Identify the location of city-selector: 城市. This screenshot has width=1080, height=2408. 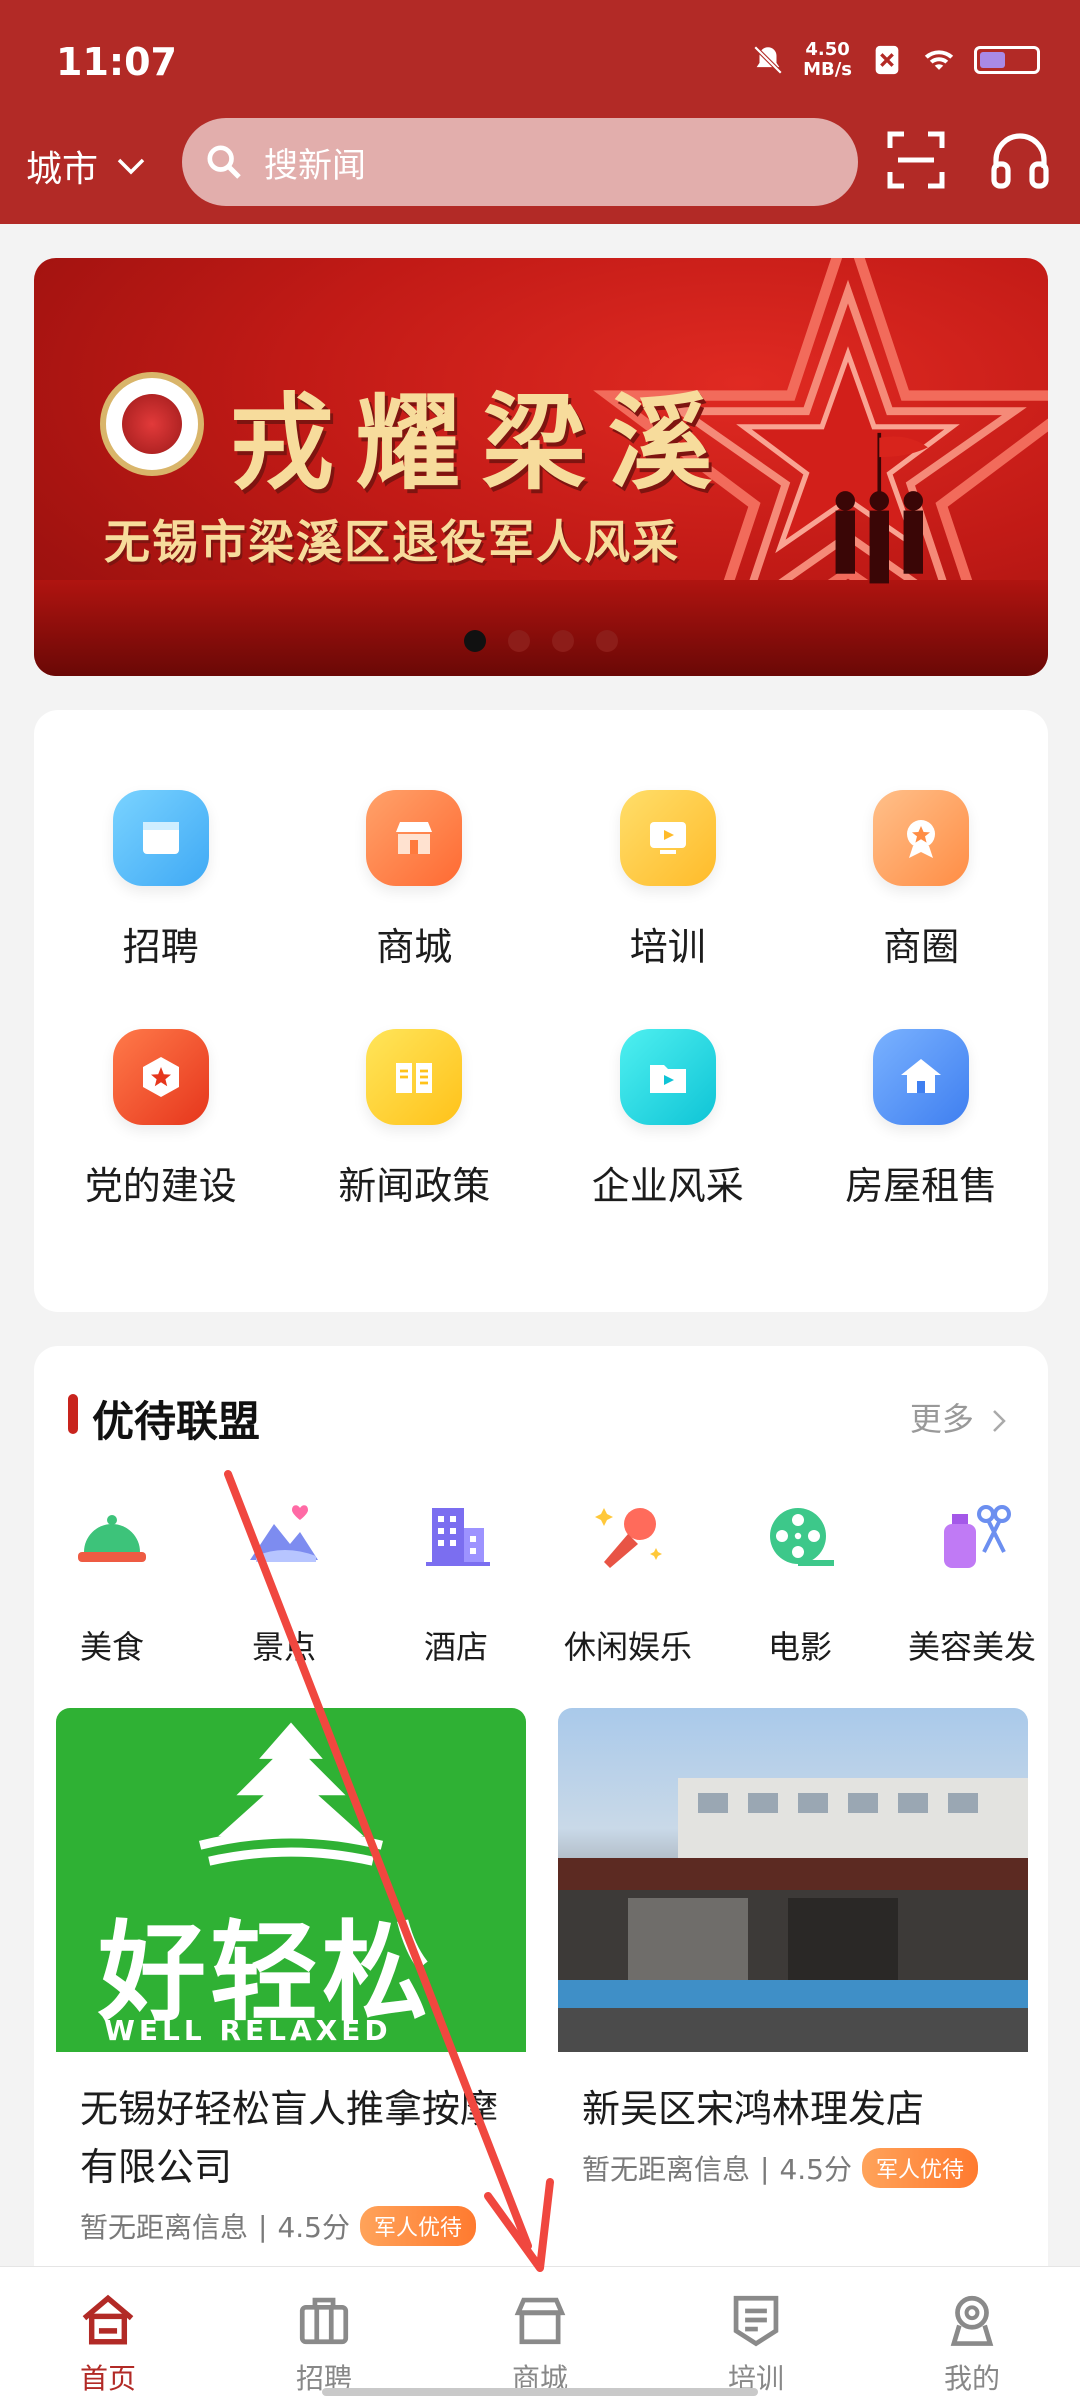
(86, 166).